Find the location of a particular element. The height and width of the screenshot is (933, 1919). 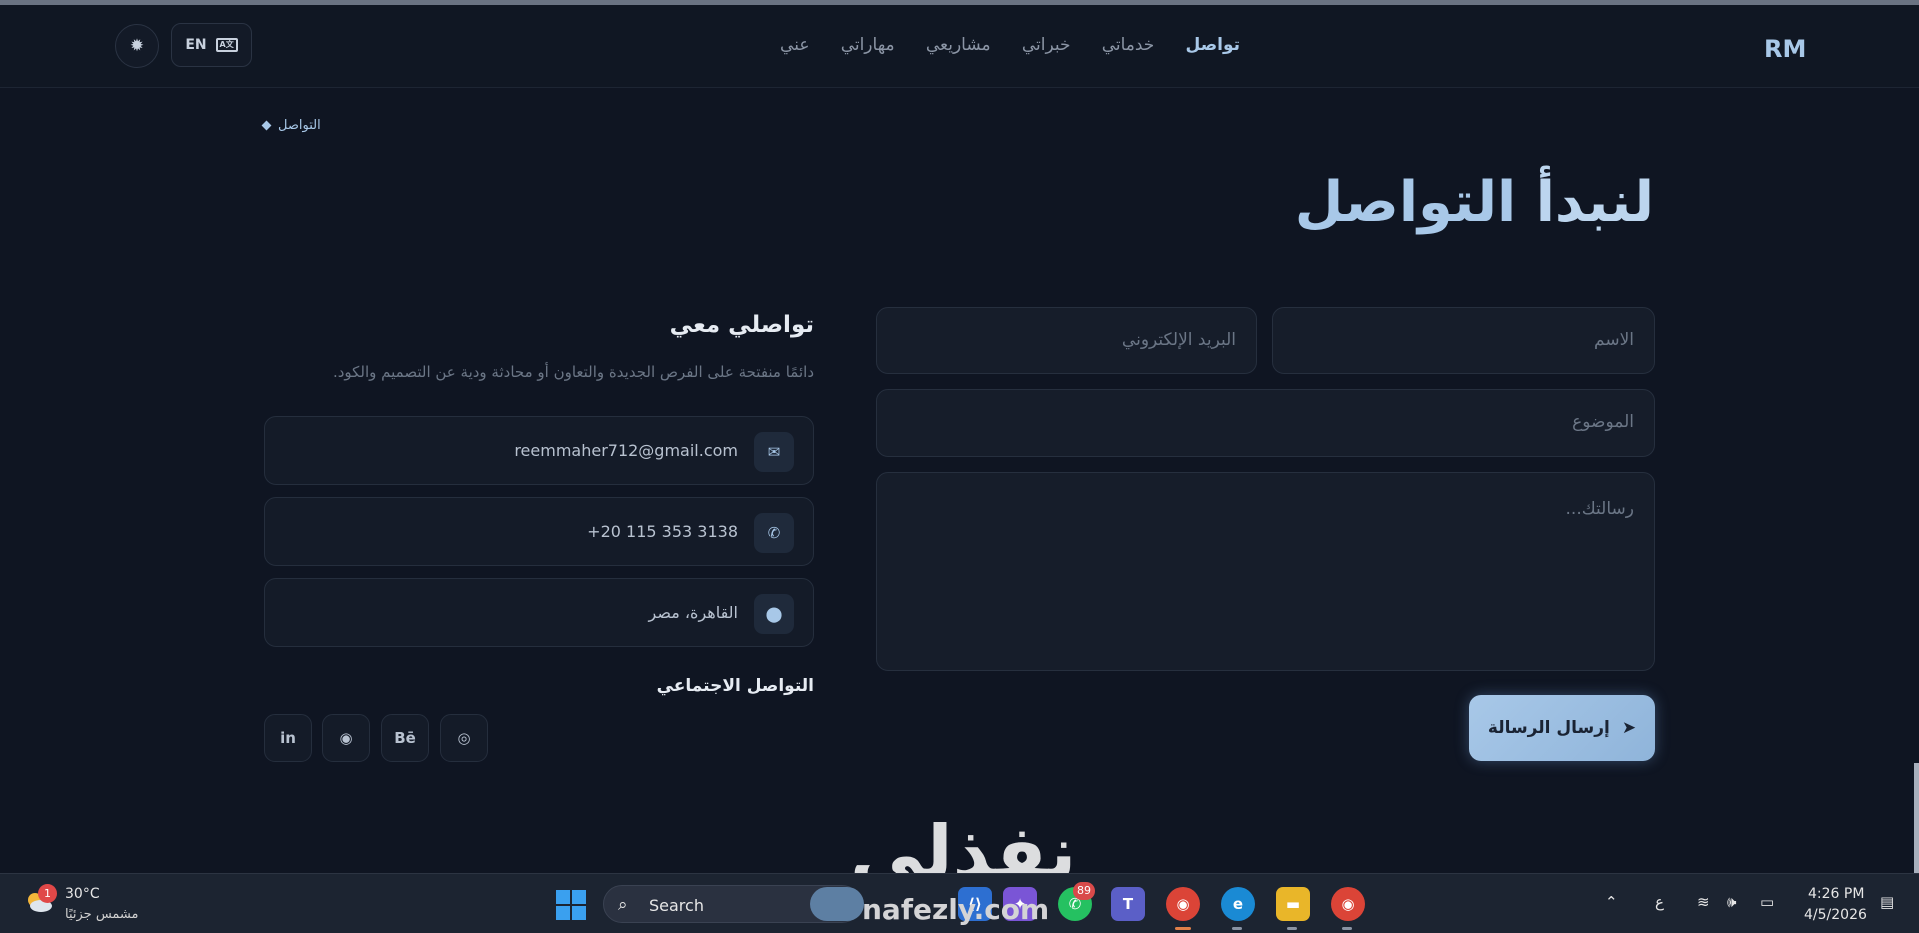

language-label: EN is located at coordinates (196, 45).